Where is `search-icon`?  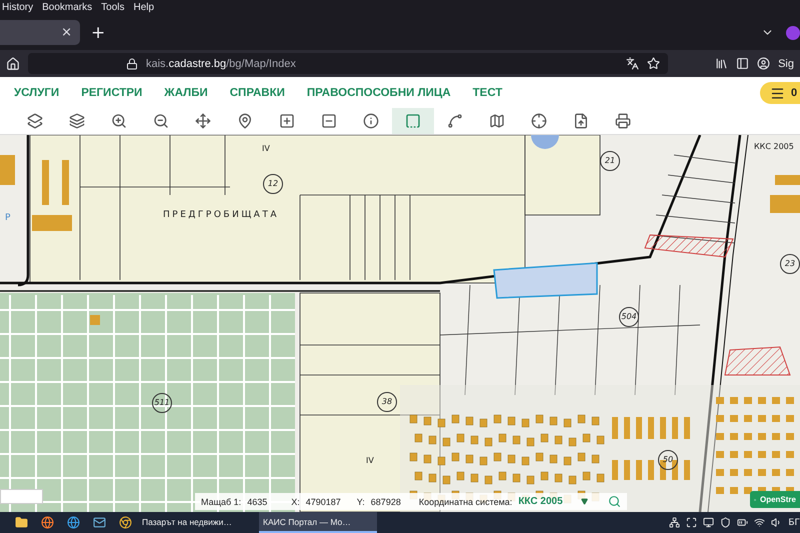
search-icon is located at coordinates (614, 501).